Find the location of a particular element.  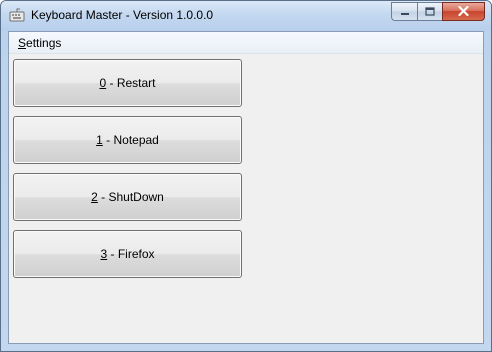

notepad-button: 1 - Notepad is located at coordinates (127, 140).